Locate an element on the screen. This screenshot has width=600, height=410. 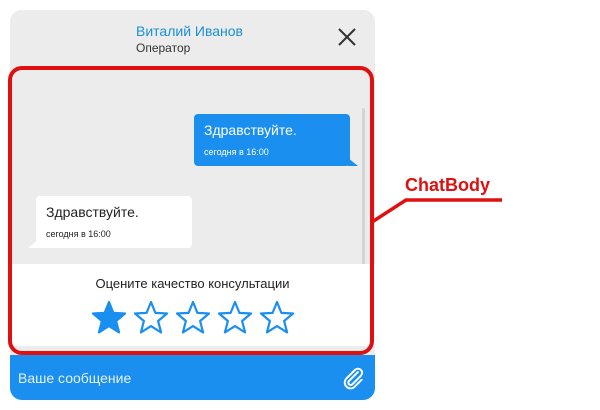
rating-label: Оцените качество консультации is located at coordinates (192, 283).